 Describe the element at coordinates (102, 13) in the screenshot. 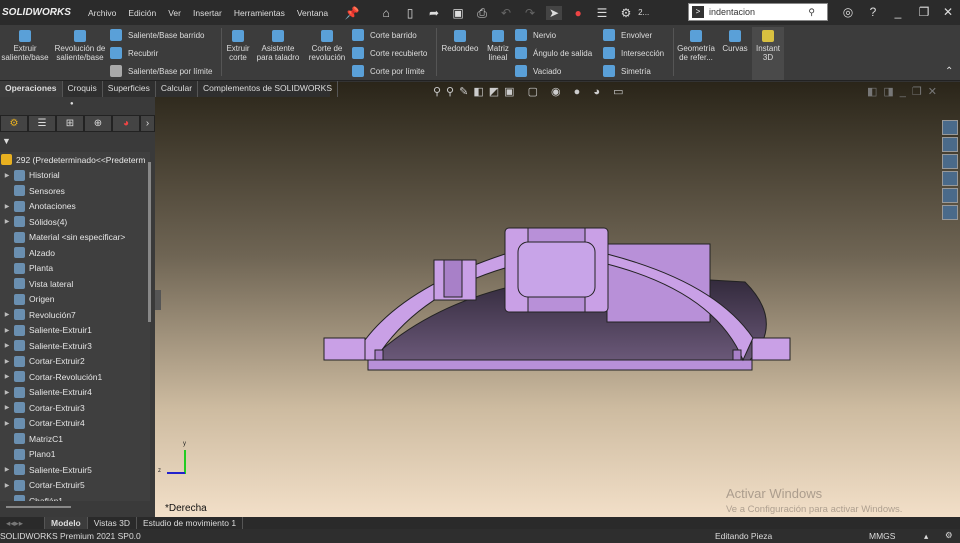

I see `menu-archivo: Archivo` at that location.